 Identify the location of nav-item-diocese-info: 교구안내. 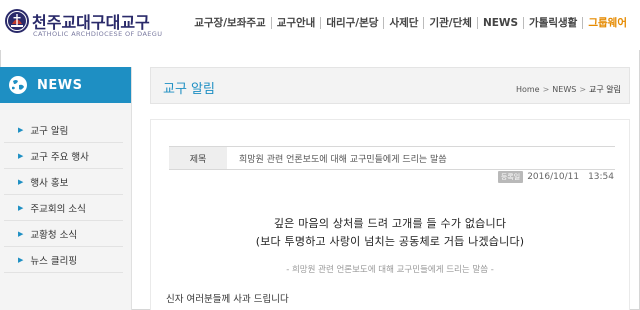
(296, 22).